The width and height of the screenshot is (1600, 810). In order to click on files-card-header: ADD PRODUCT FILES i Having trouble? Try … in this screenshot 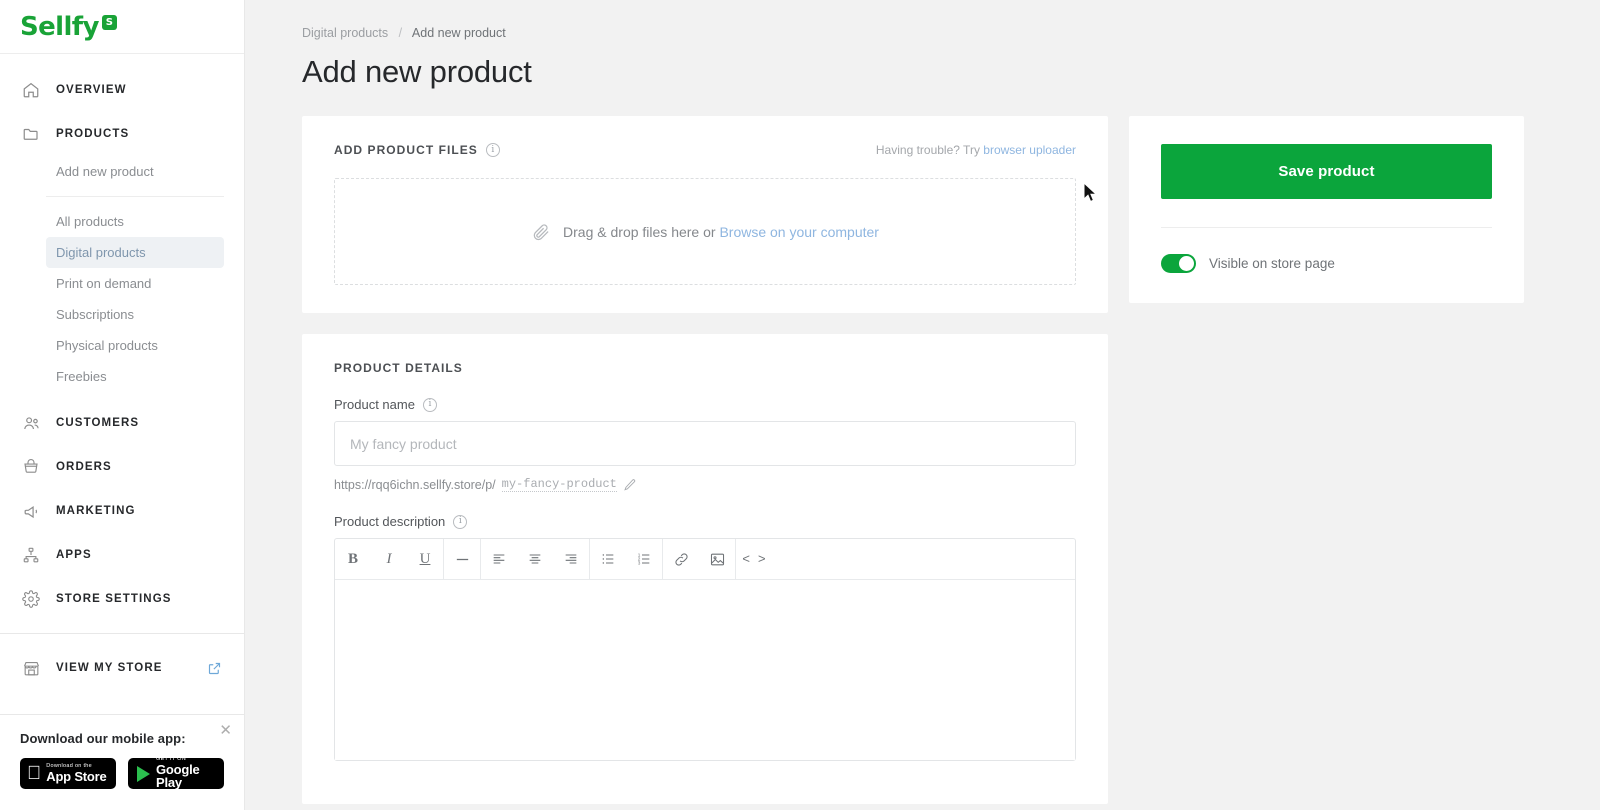, I will do `click(705, 150)`.